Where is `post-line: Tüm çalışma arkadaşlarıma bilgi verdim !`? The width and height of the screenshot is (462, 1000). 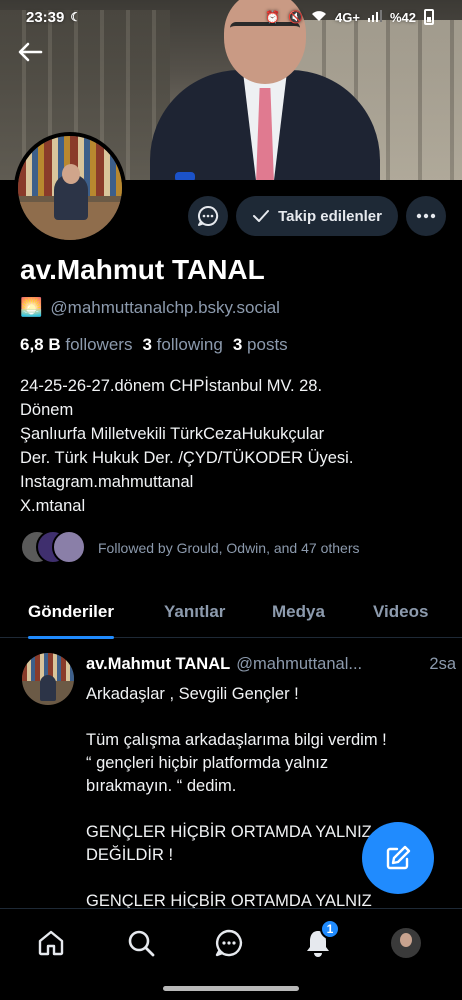 post-line: Tüm çalışma arkadaşlarıma bilgi verdim ! is located at coordinates (236, 740).